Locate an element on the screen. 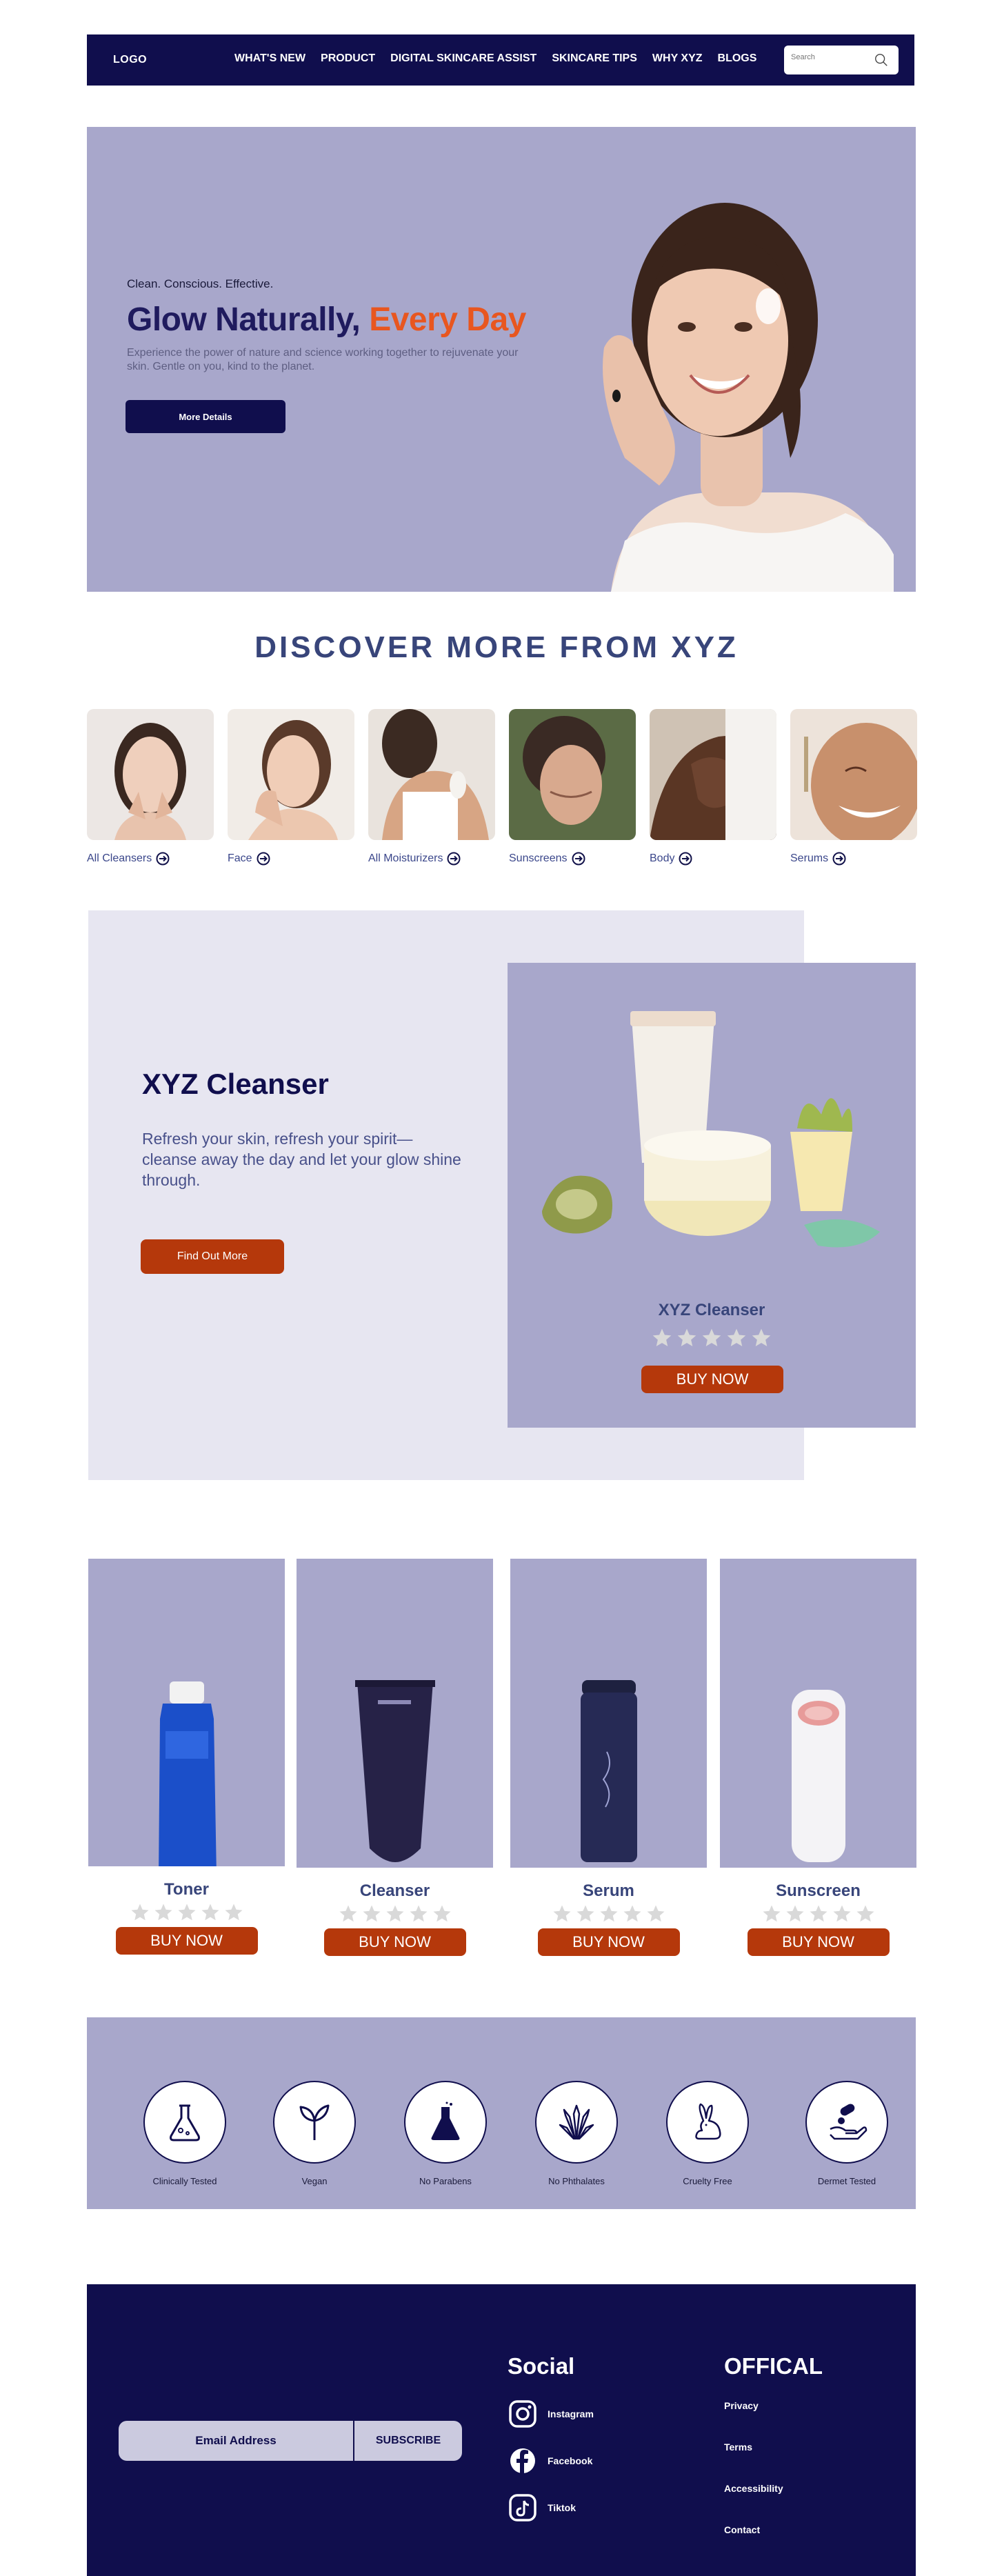 Image resolution: width=993 pixels, height=2576 pixels. official-heading: OFFICAL is located at coordinates (773, 2366).